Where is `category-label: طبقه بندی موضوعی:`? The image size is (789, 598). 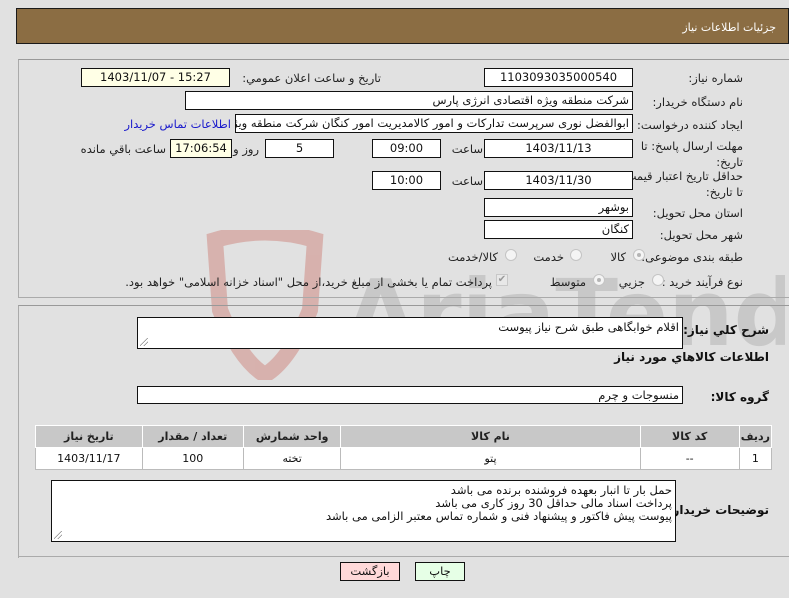 category-label: طبقه بندی موضوعی: is located at coordinates (692, 257).